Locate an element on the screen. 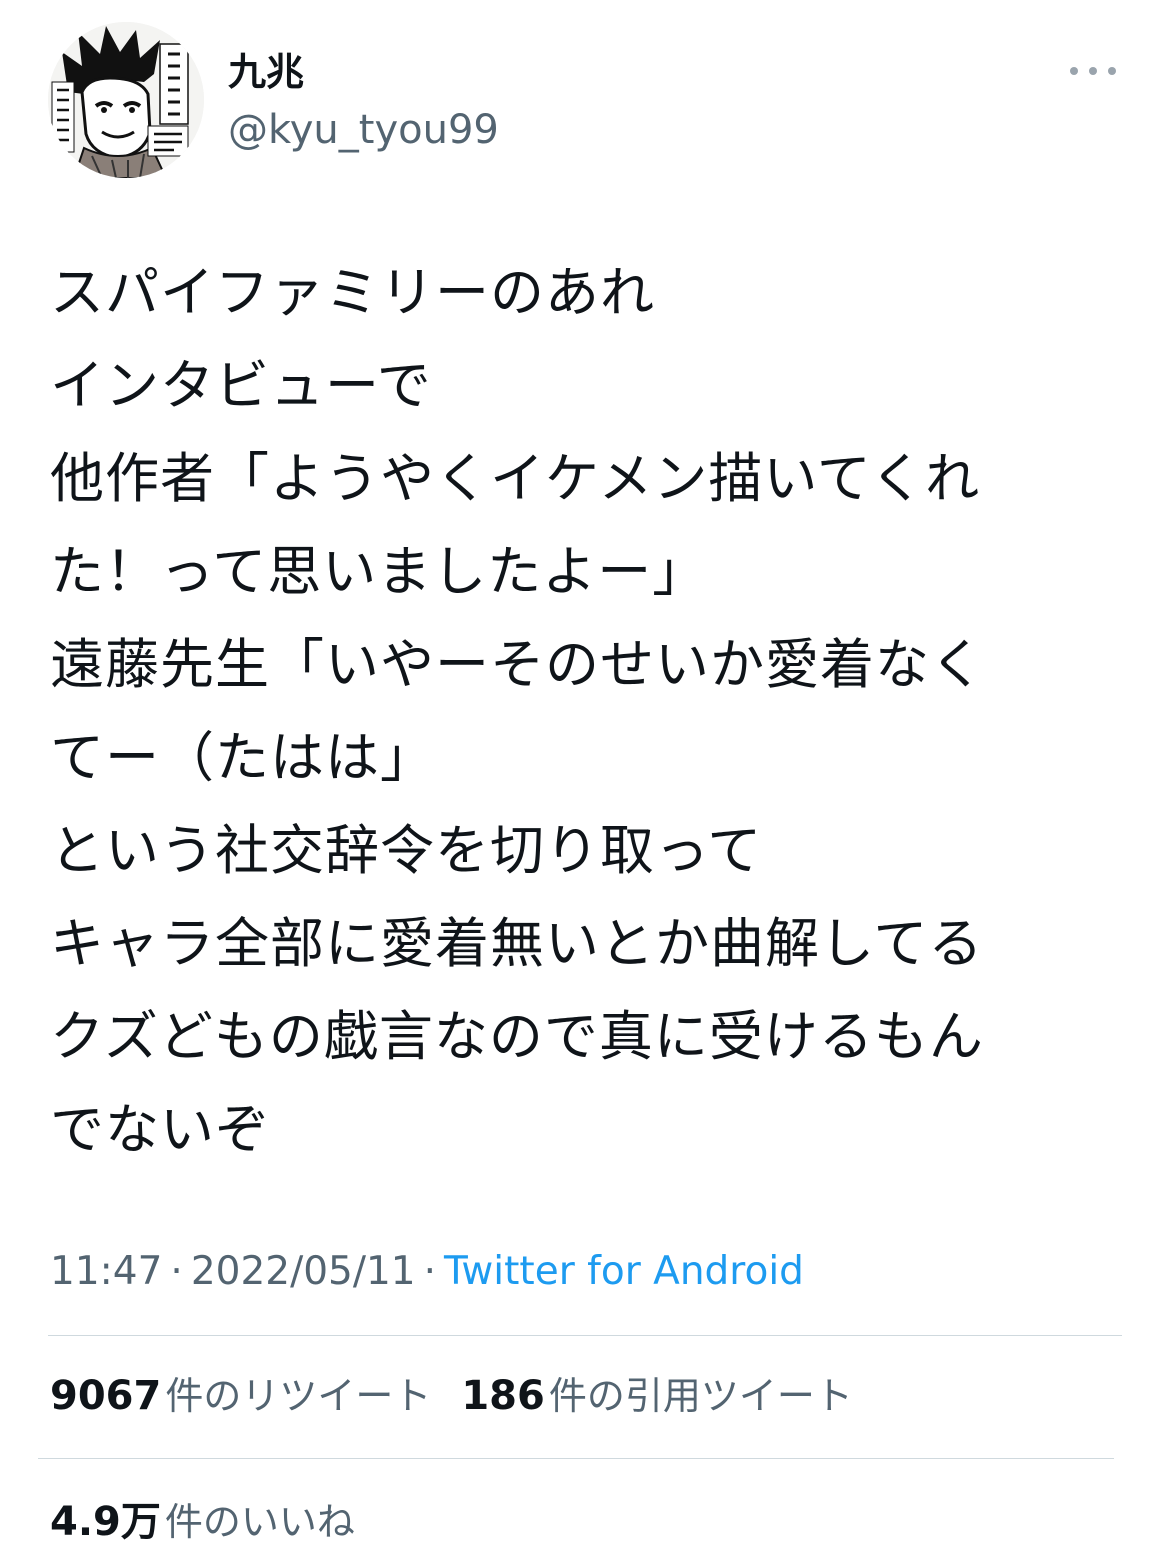  tweet-source-link: Twitter for Android is located at coordinates (624, 1271).